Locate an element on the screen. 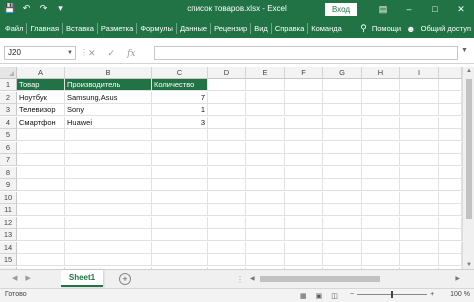 The image size is (474, 302). cell-c13 is located at coordinates (180, 235).